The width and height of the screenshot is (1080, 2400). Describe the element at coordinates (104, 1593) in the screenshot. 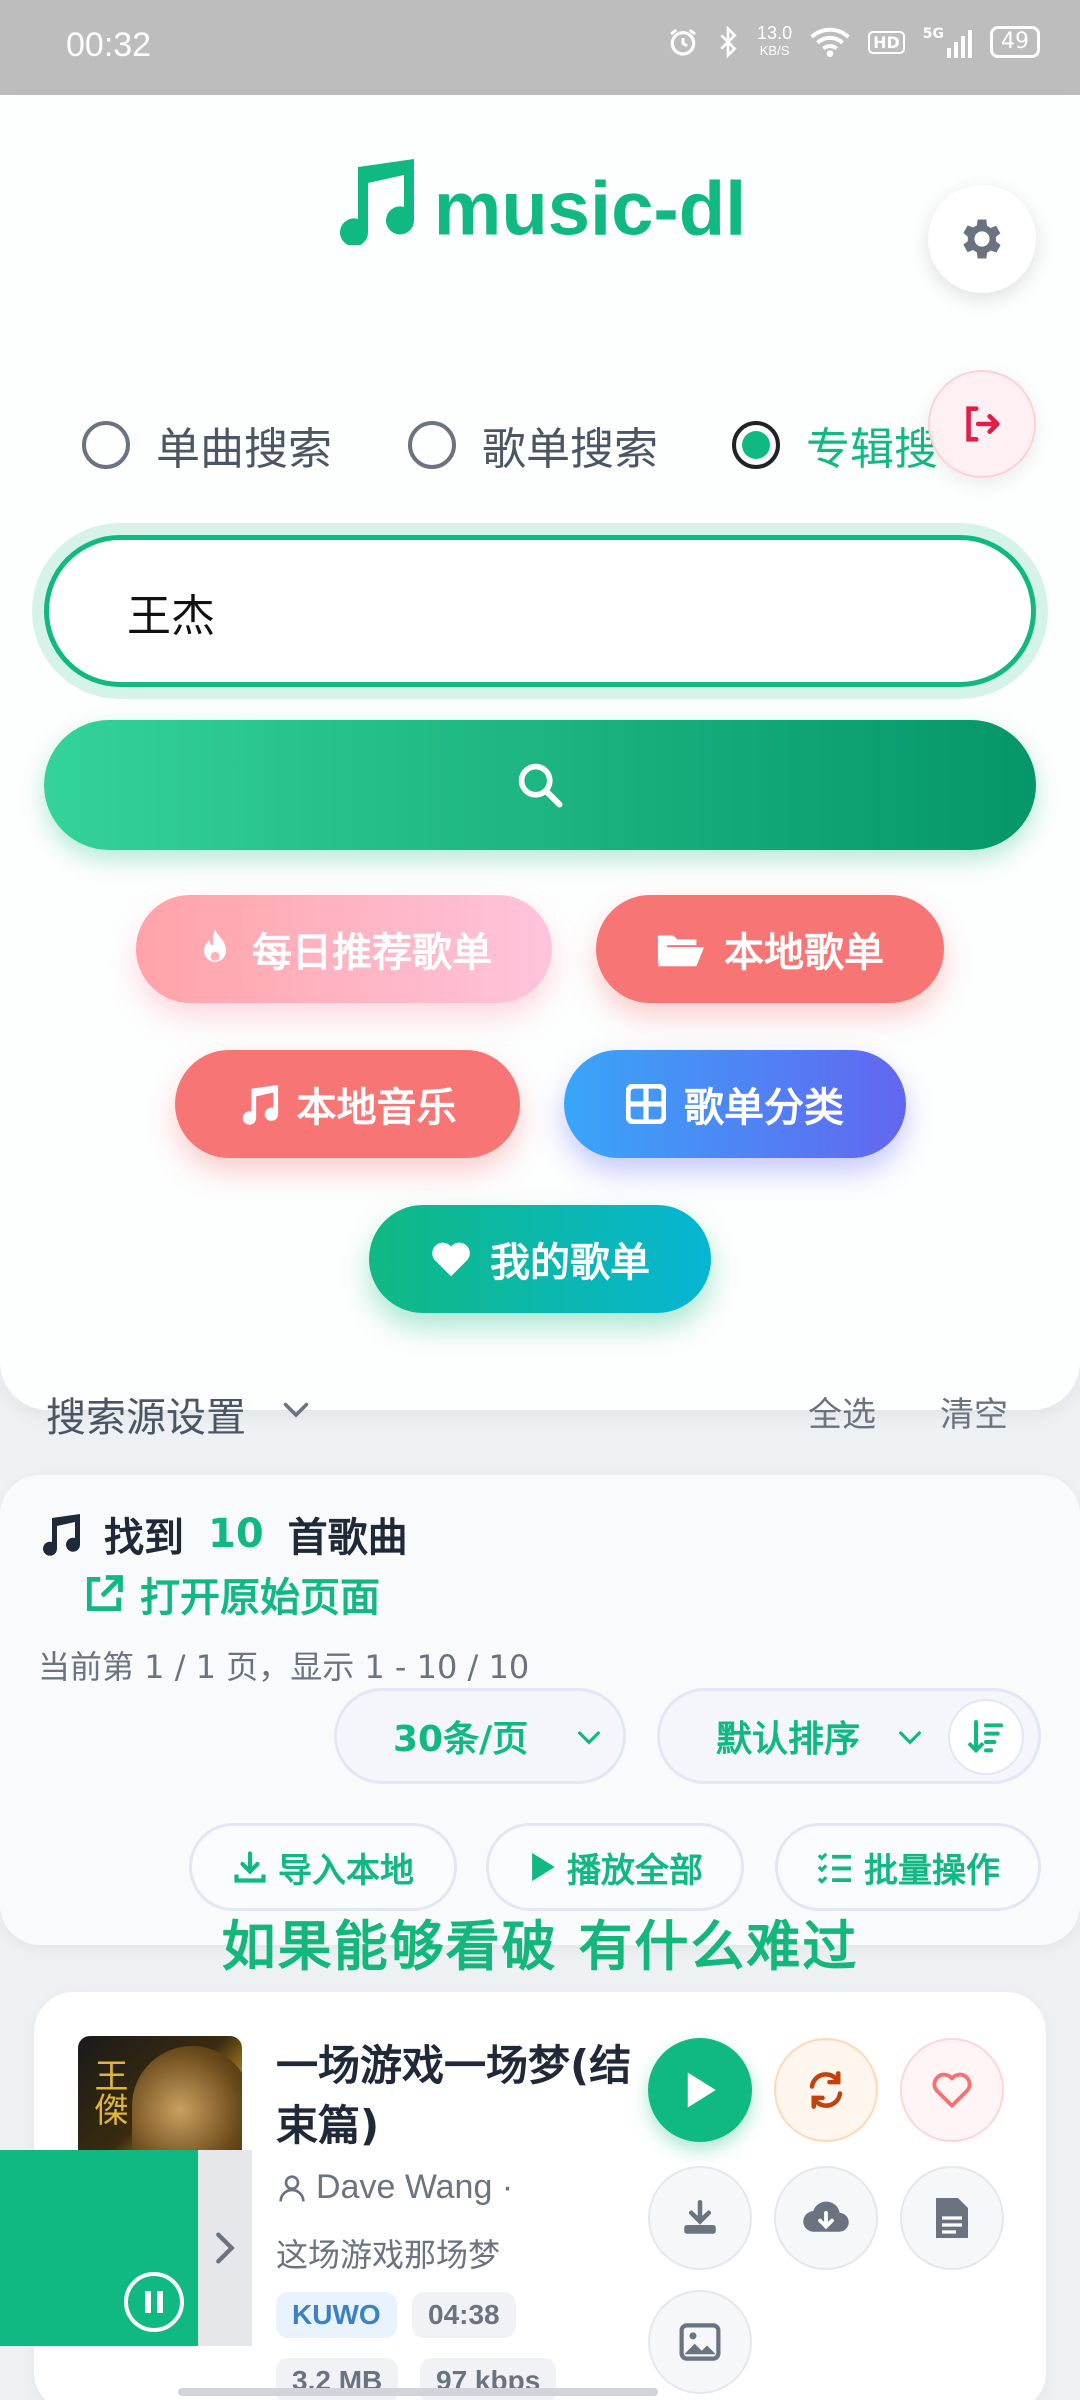

I see `external-link-icon` at that location.